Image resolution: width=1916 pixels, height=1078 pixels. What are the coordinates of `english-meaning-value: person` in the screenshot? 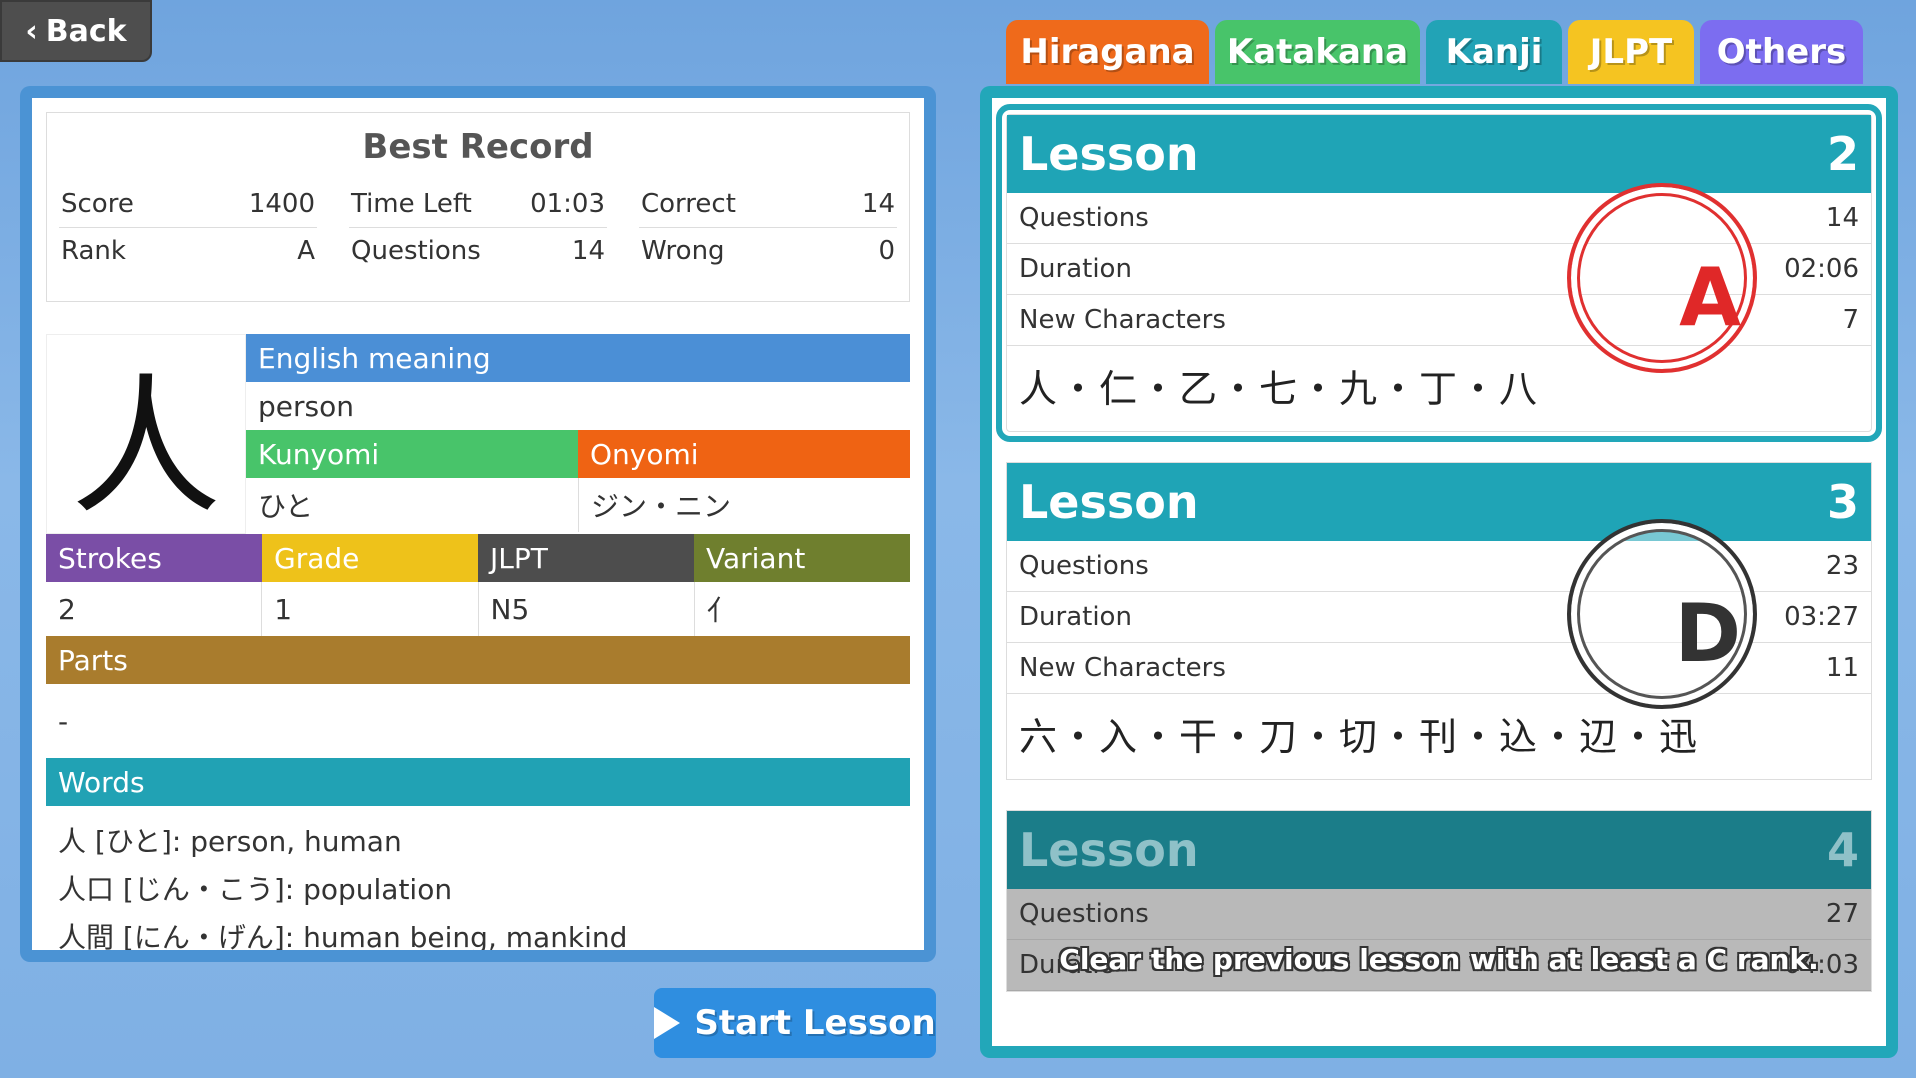 It's located at (306, 406).